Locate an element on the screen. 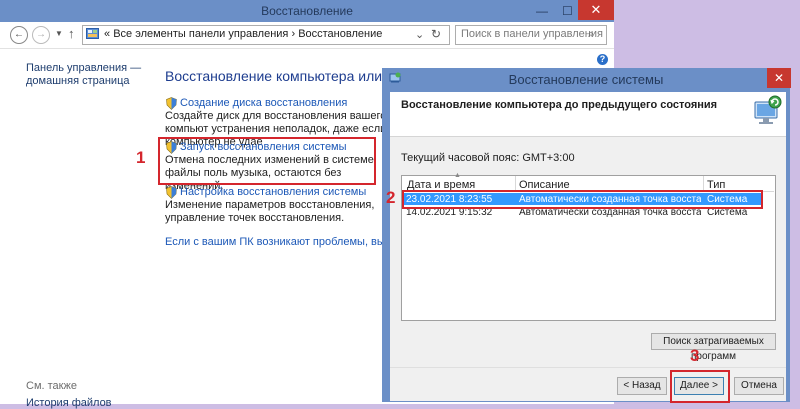  see-also-label: См. также is located at coordinates (51, 386).